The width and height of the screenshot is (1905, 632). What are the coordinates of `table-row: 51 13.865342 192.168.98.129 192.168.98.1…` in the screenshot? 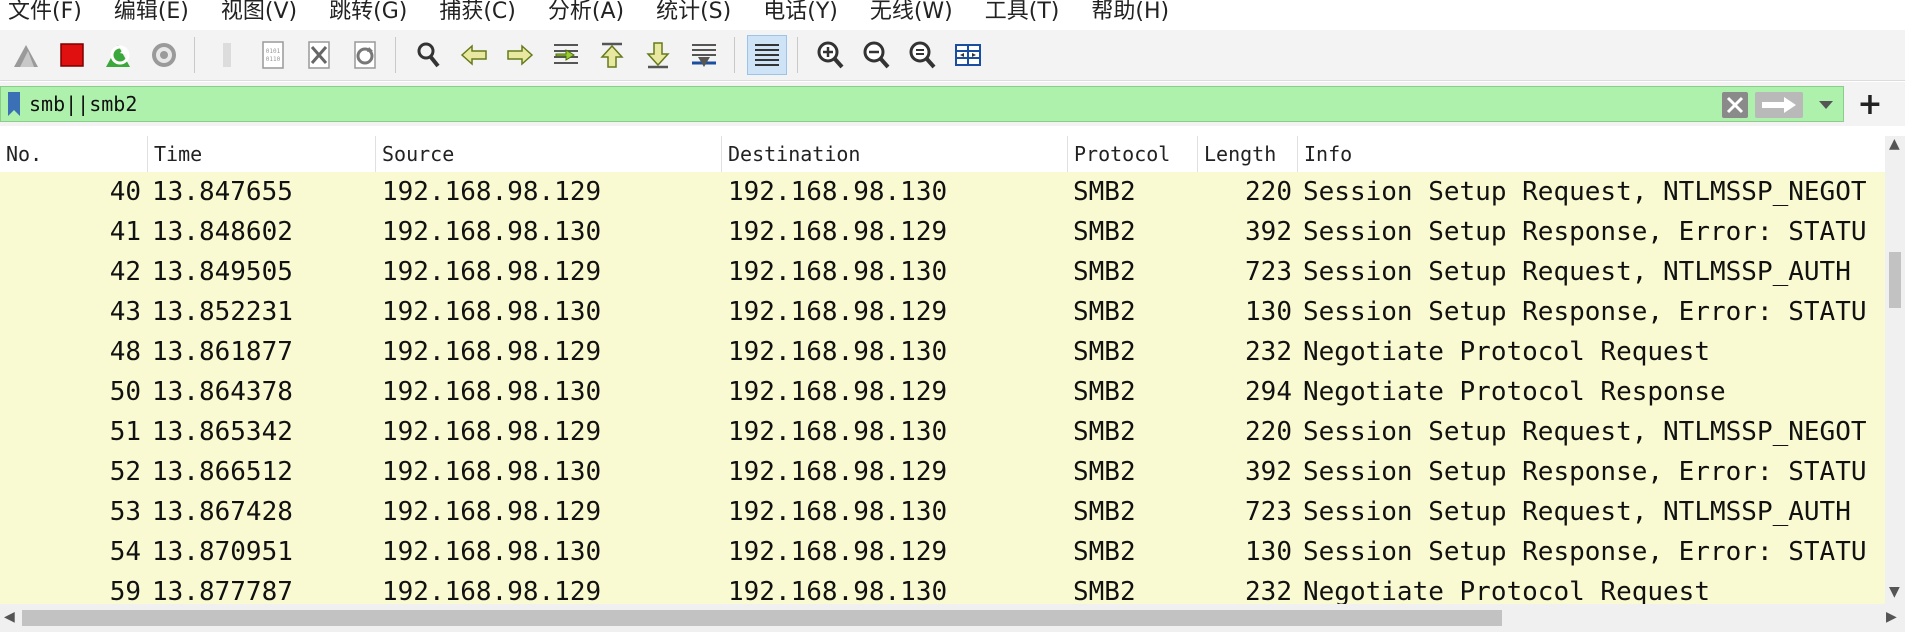 It's located at (942, 432).